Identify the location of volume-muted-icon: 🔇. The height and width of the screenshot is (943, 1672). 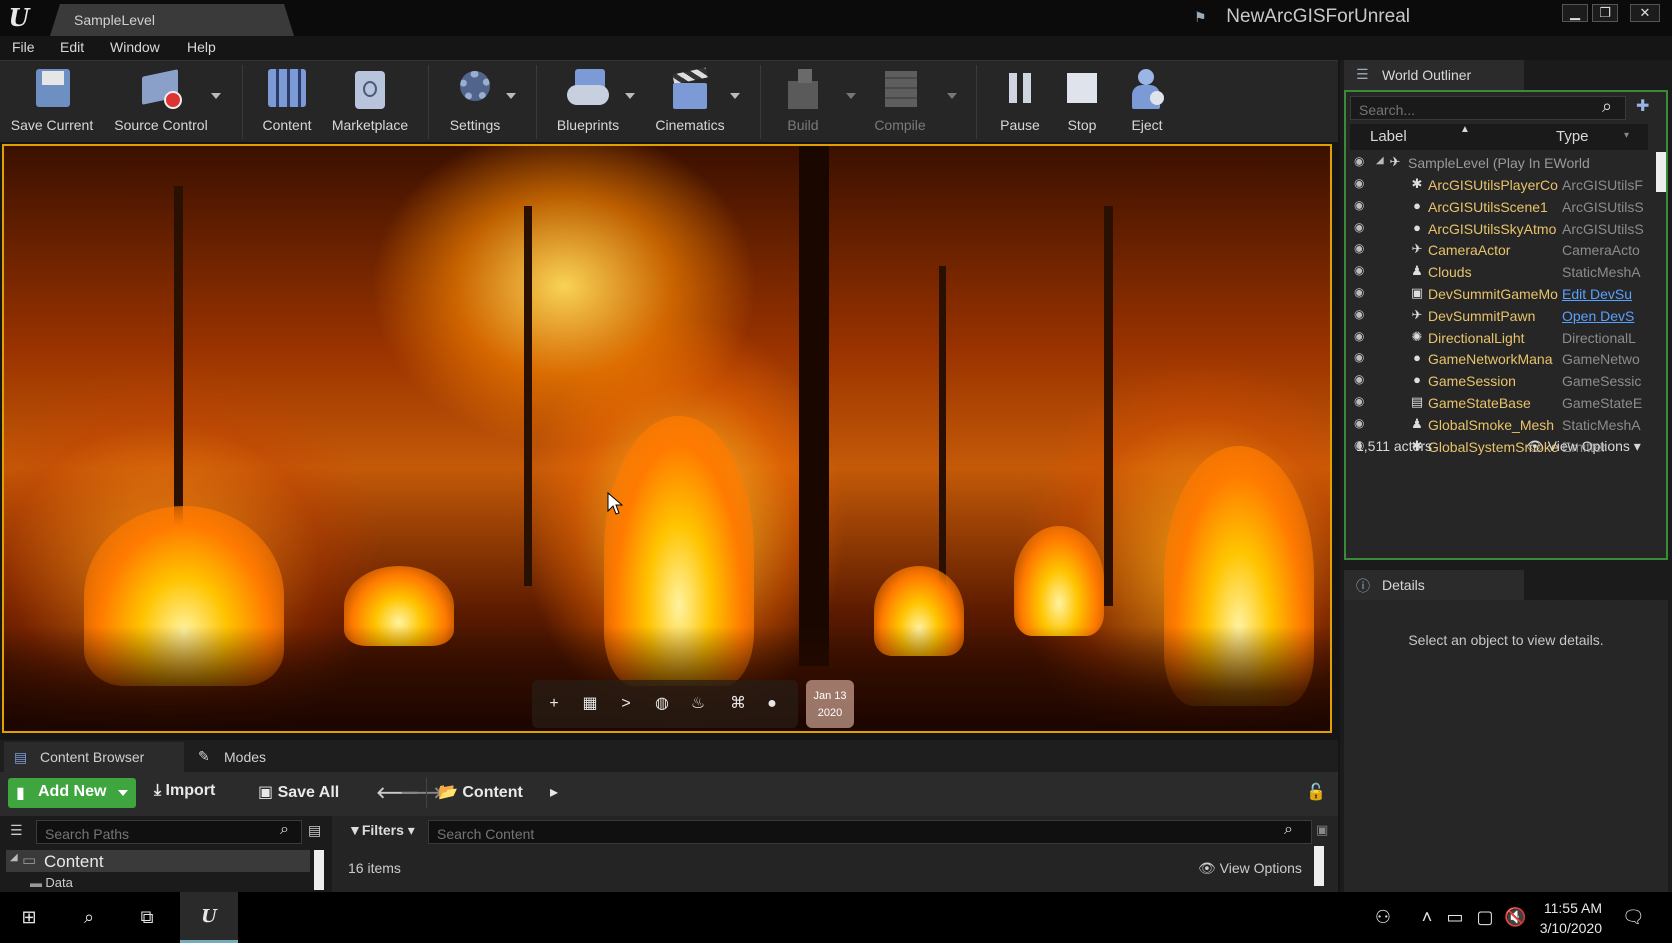
(1515, 917).